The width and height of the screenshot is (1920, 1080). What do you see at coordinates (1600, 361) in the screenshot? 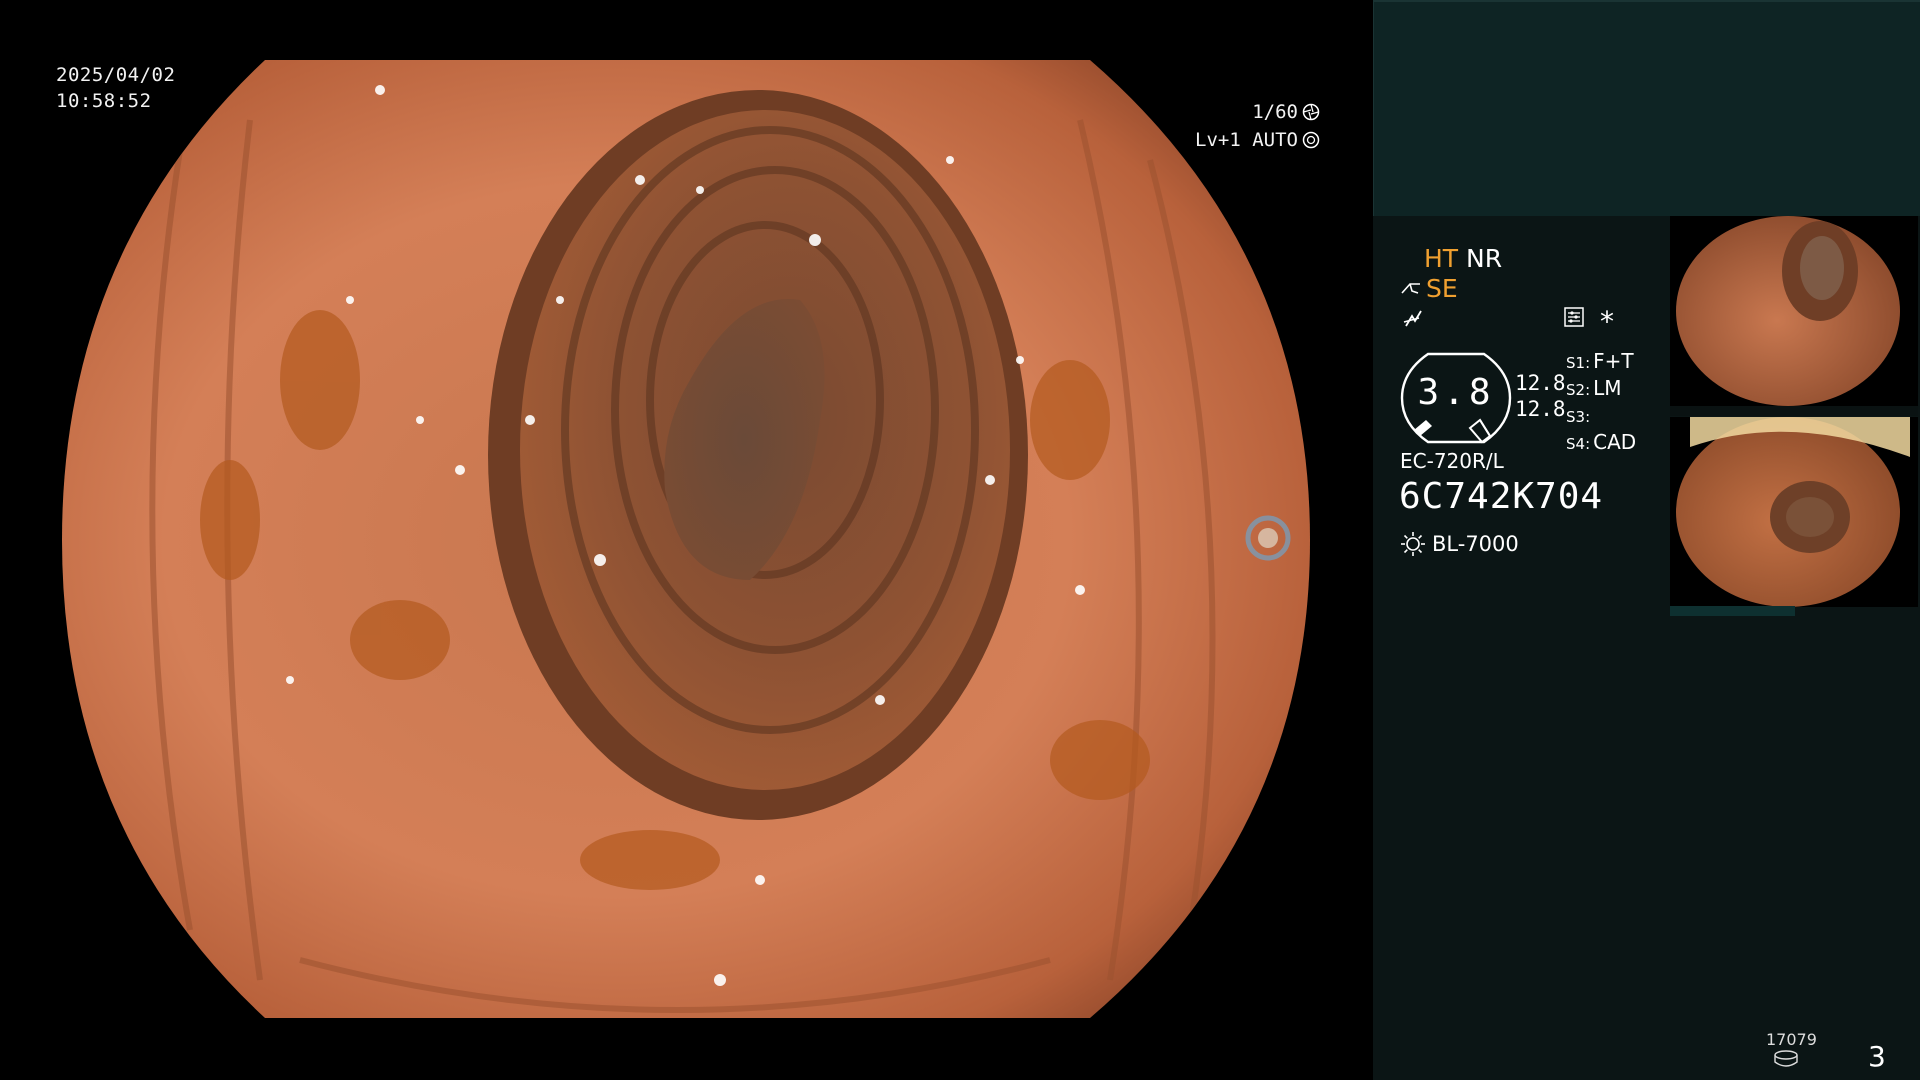
I see `switch-1: S1: F+T` at bounding box center [1600, 361].